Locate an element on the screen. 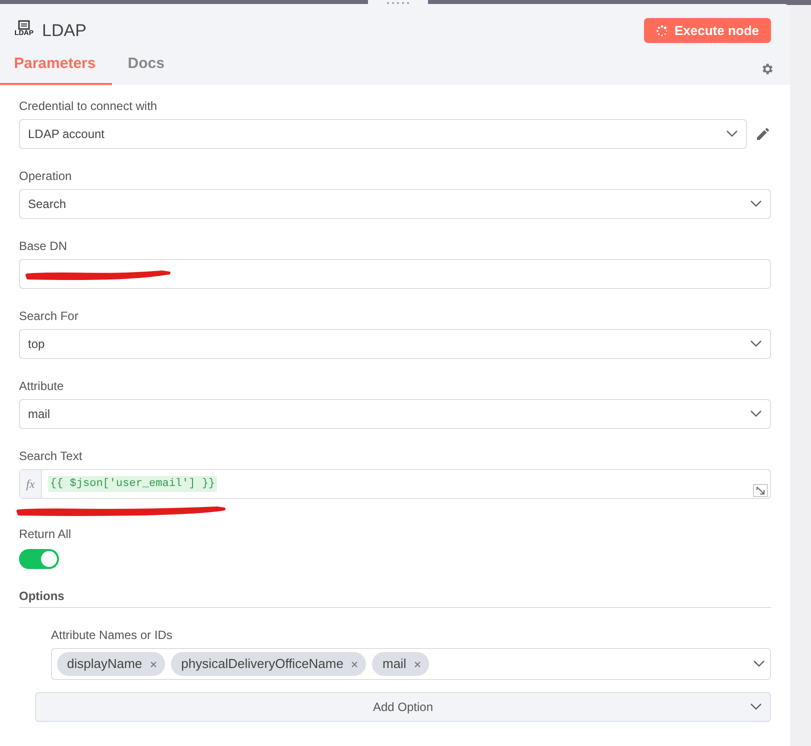 The width and height of the screenshot is (811, 746). add-option-button: Add Option is located at coordinates (403, 707).